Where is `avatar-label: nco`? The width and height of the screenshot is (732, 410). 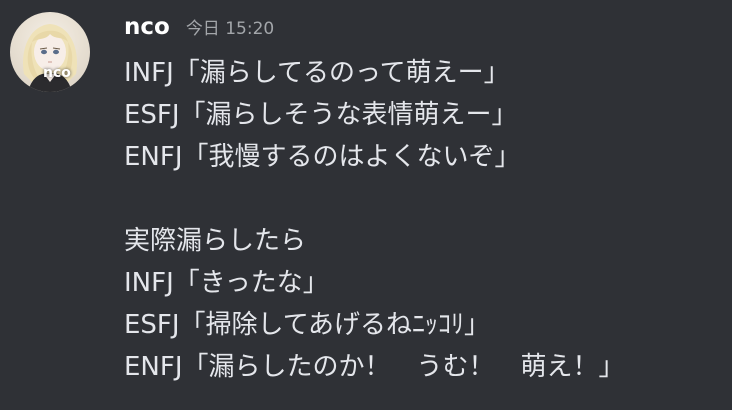
avatar-label: nco is located at coordinates (57, 73).